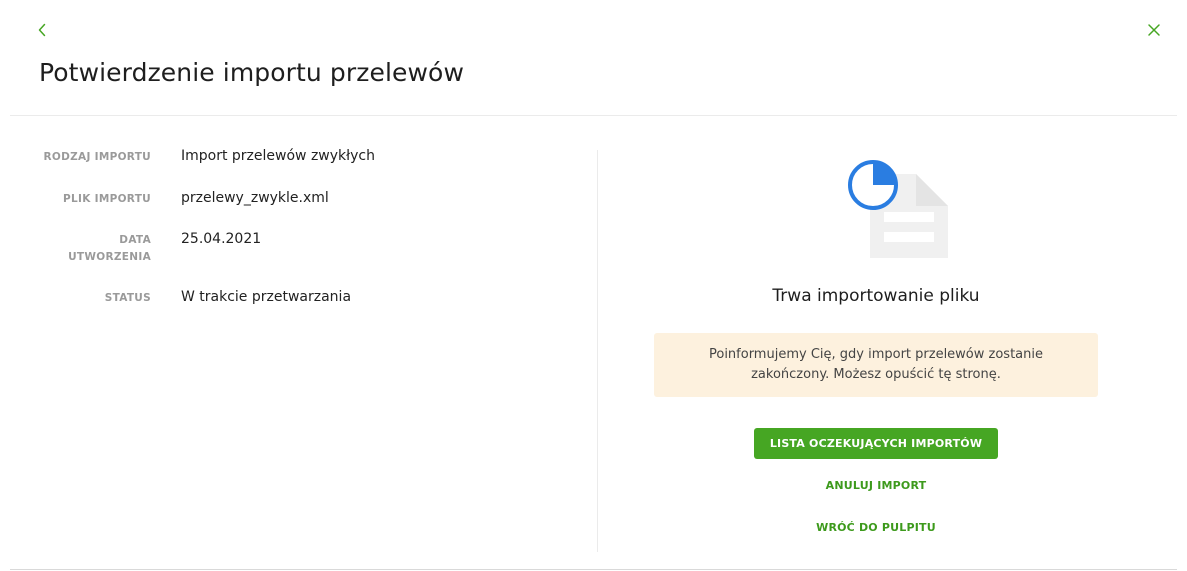 This screenshot has width=1187, height=571. What do you see at coordinates (97, 157) in the screenshot?
I see `detail-label: RODZAJ IMPORTU` at bounding box center [97, 157].